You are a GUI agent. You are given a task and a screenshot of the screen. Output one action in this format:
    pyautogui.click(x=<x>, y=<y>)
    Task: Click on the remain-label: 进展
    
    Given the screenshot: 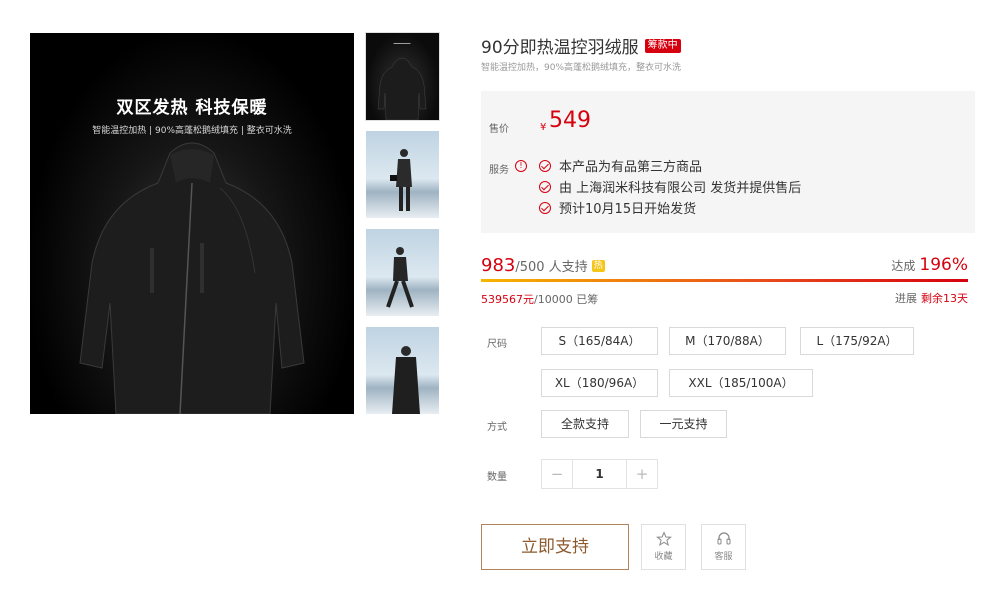 What is the action you would take?
    pyautogui.click(x=906, y=298)
    